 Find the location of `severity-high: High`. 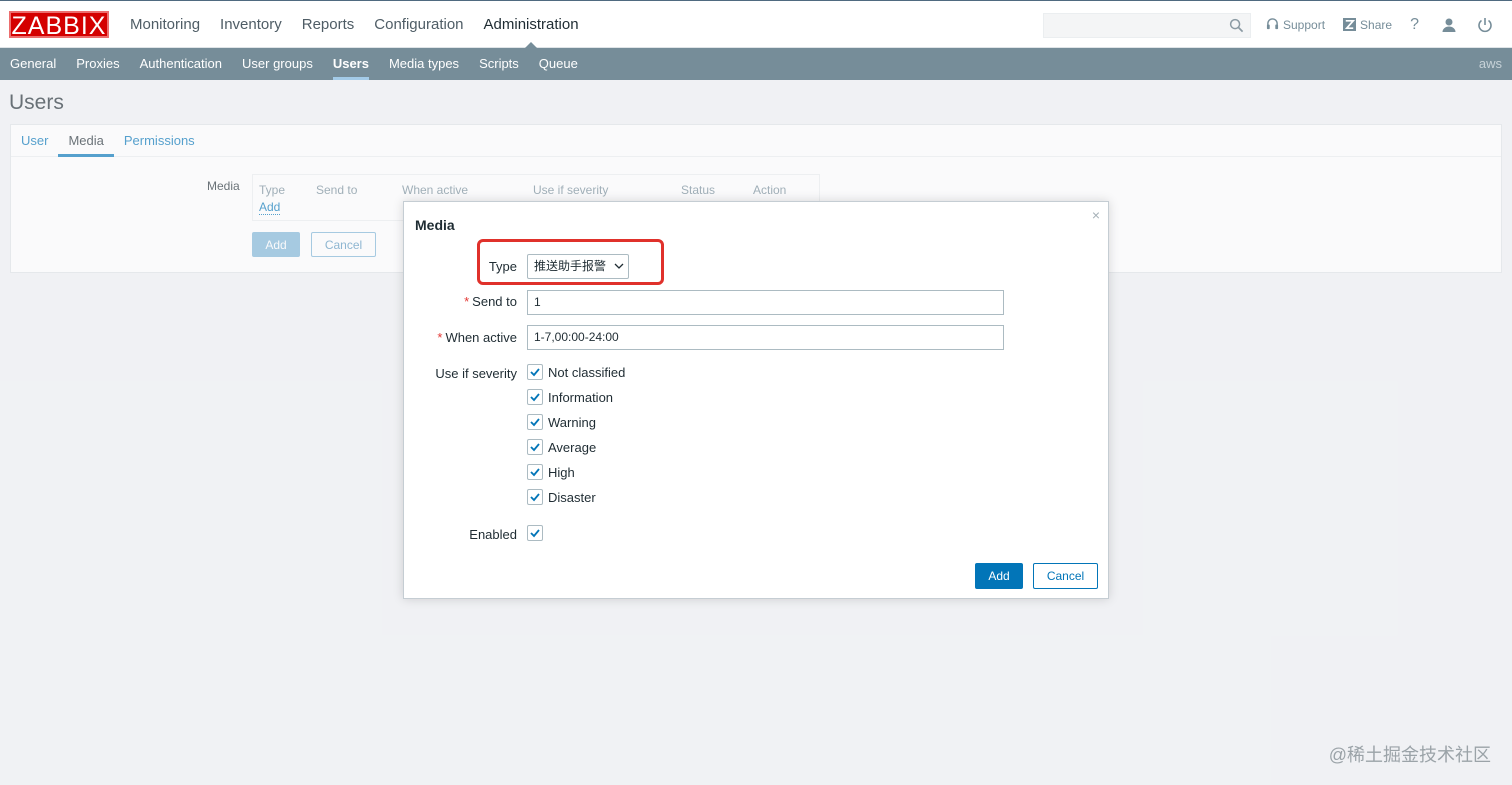

severity-high: High is located at coordinates (551, 472).